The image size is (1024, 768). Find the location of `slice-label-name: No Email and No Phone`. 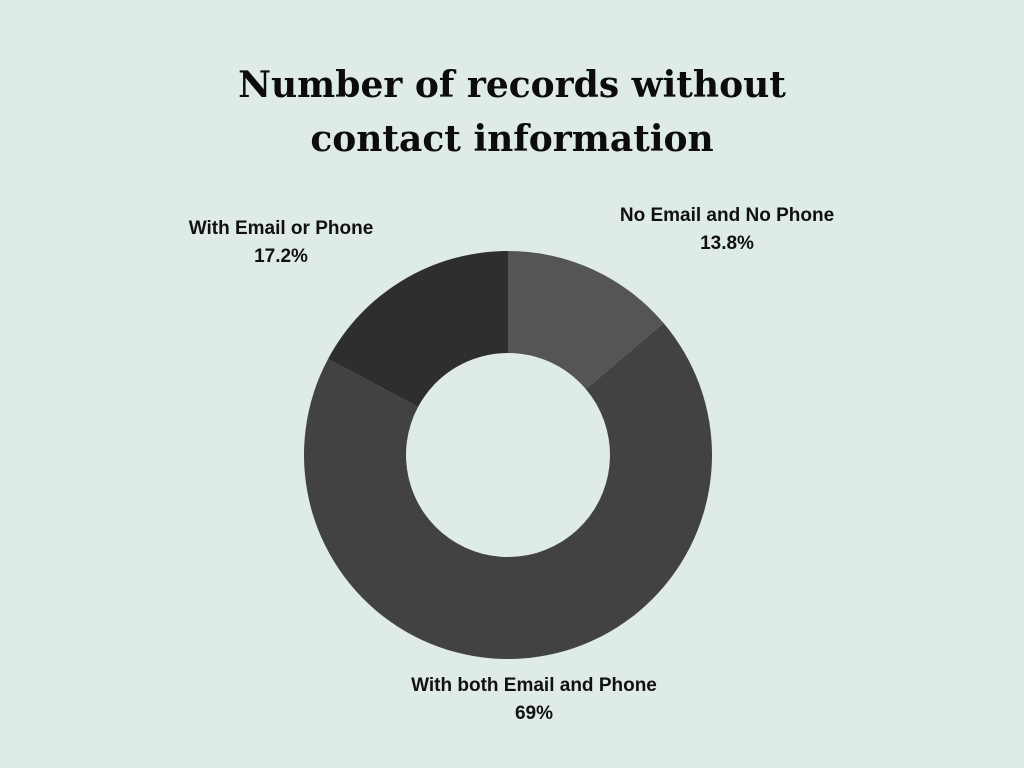

slice-label-name: No Email and No Phone is located at coordinates (727, 215).